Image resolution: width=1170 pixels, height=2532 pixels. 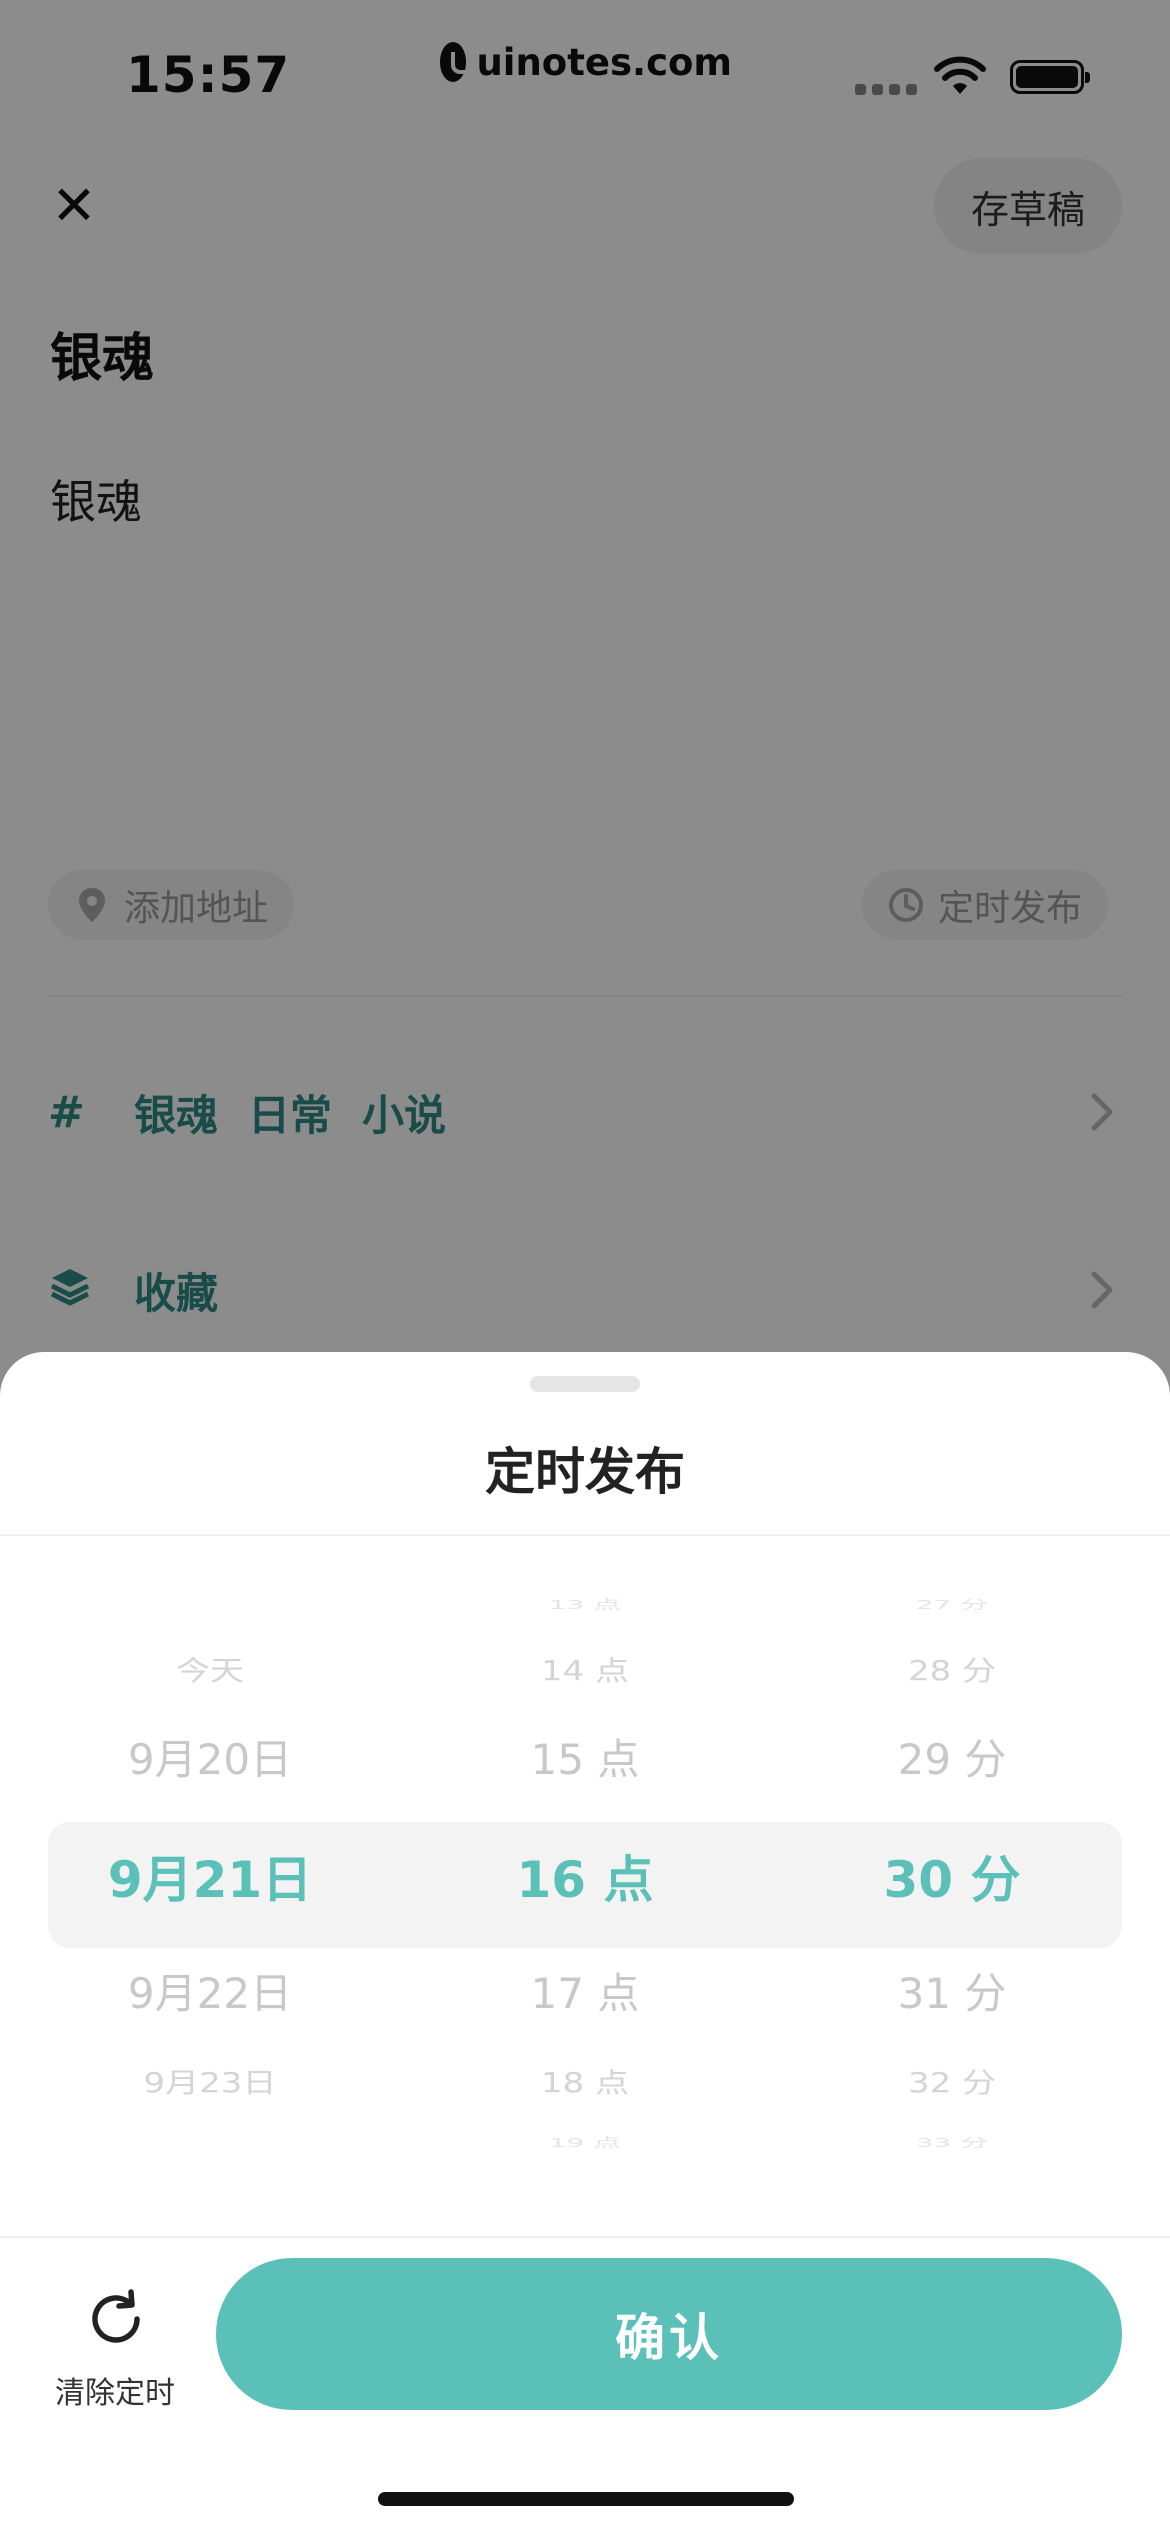 I want to click on date-wheel: 今天 9月20日 9月21日 9月22日 9月23日, so click(x=210, y=1882).